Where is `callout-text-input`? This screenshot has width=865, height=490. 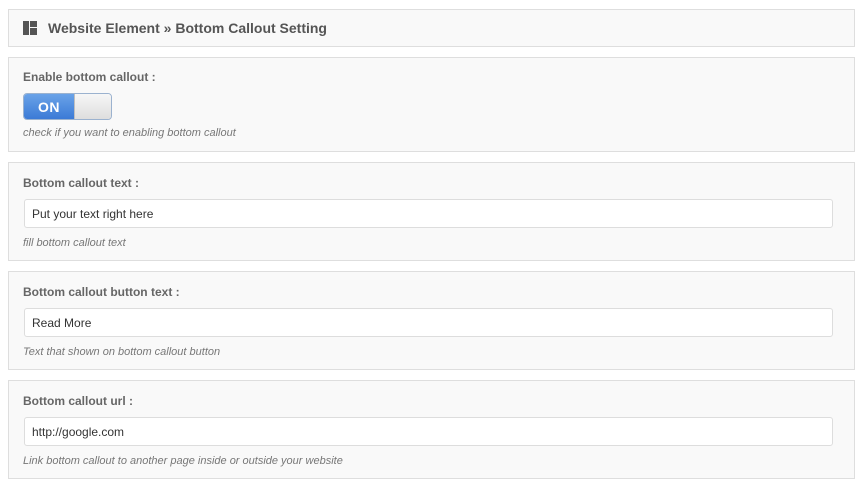 callout-text-input is located at coordinates (428, 213).